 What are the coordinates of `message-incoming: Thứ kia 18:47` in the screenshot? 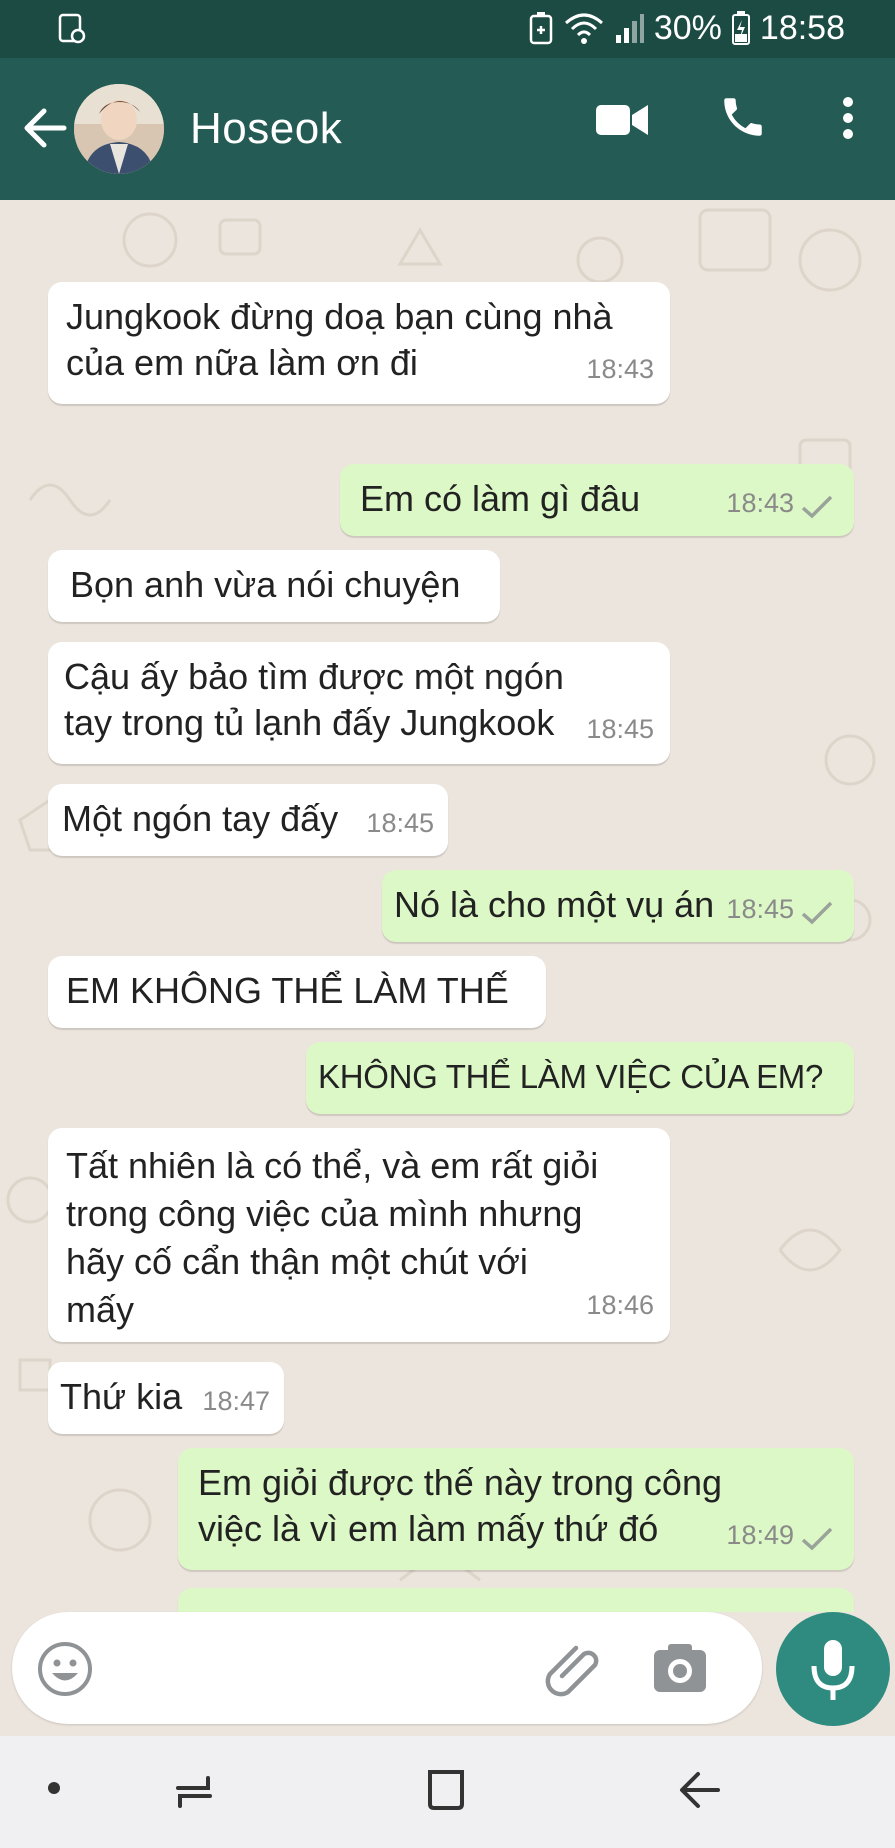 It's located at (166, 1398).